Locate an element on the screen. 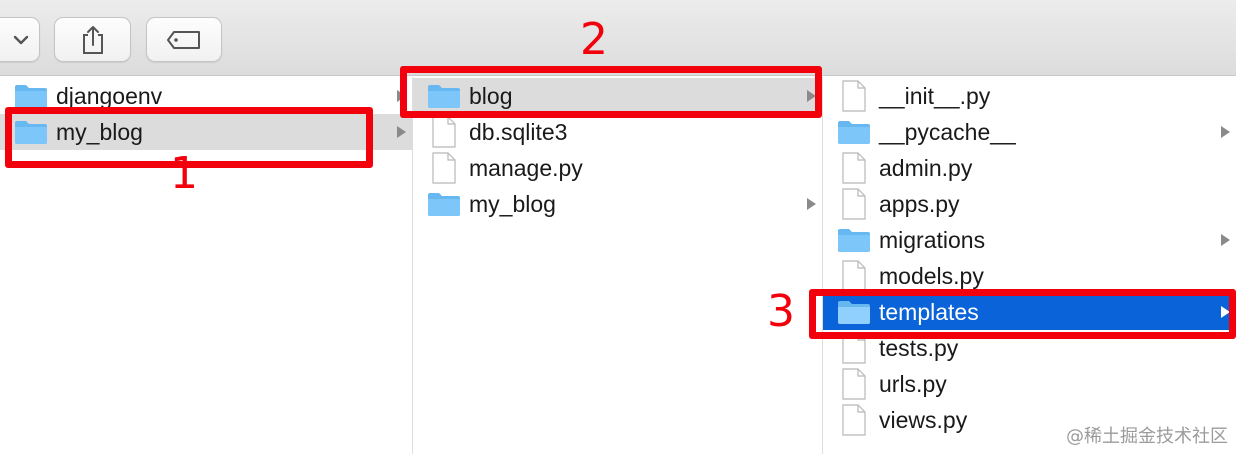  tag-icon is located at coordinates (183, 39).